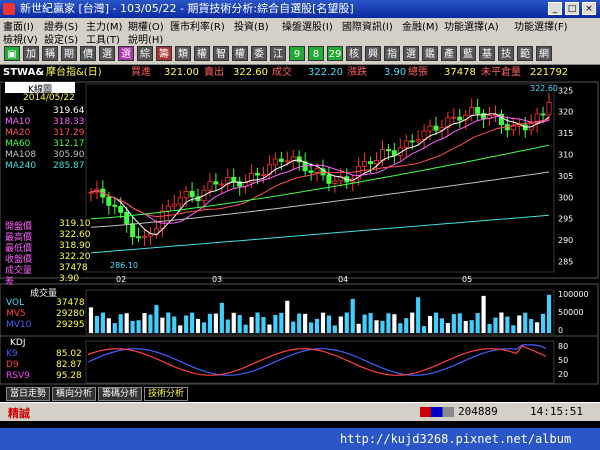  I want to click on vol-label-mv5: MV5, so click(16, 314).